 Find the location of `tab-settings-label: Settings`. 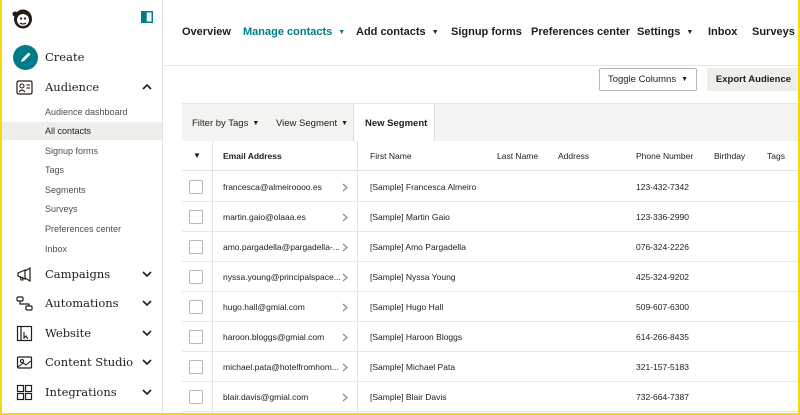

tab-settings-label: Settings is located at coordinates (659, 32).